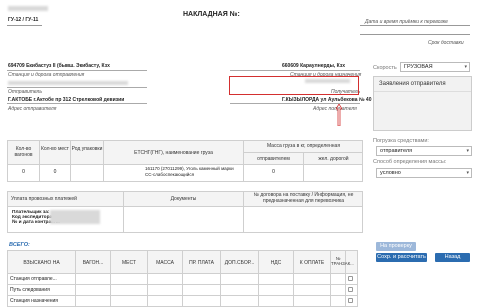 The height and width of the screenshot is (307, 480). What do you see at coordinates (385, 68) in the screenshot?
I see `speed-label: Скорость` at bounding box center [385, 68].